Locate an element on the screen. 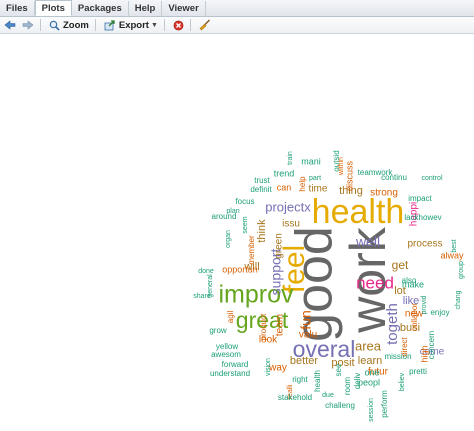 This screenshot has width=474, height=431. arrow-left-icon is located at coordinates (10, 25).